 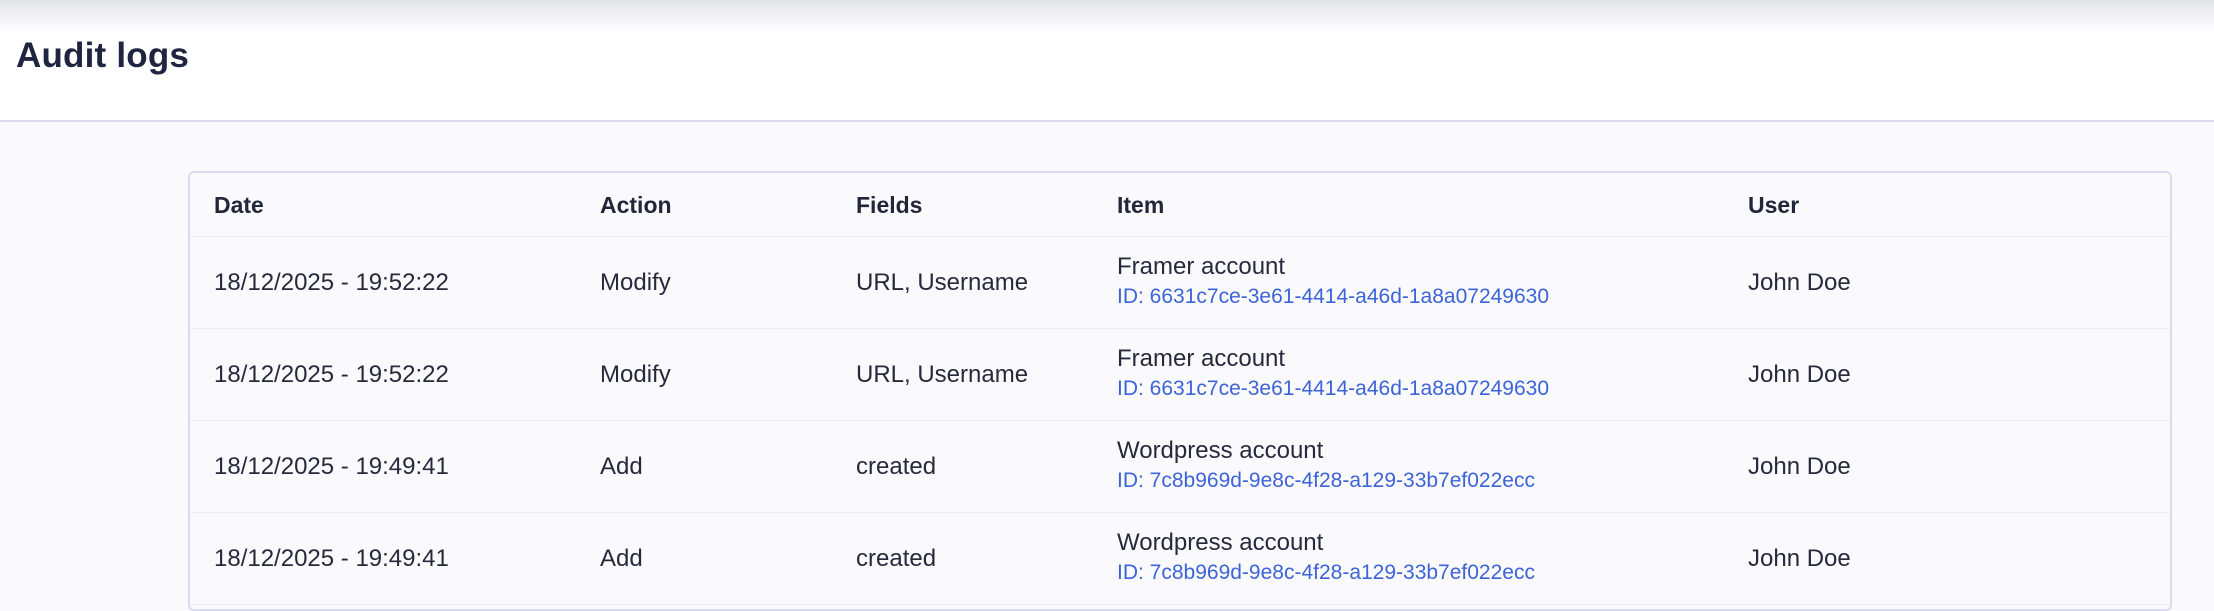 I want to click on column-header-action: Action, so click(x=636, y=205).